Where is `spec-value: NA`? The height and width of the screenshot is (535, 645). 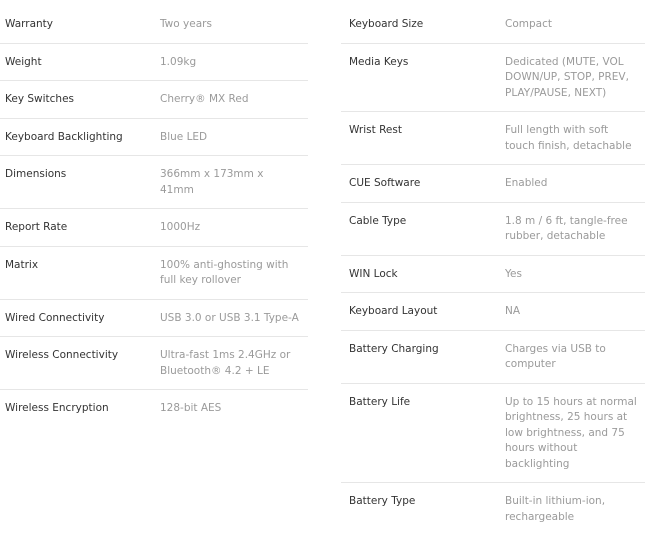
spec-value: NA is located at coordinates (513, 311).